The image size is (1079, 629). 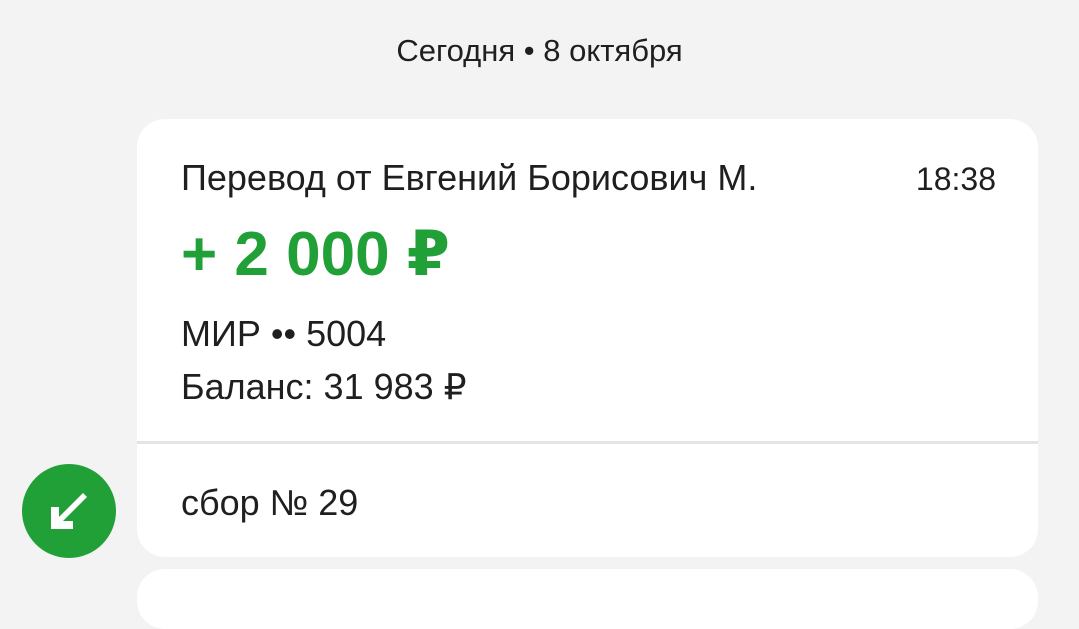 What do you see at coordinates (270, 502) in the screenshot?
I see `transaction-comment: сбор № 29` at bounding box center [270, 502].